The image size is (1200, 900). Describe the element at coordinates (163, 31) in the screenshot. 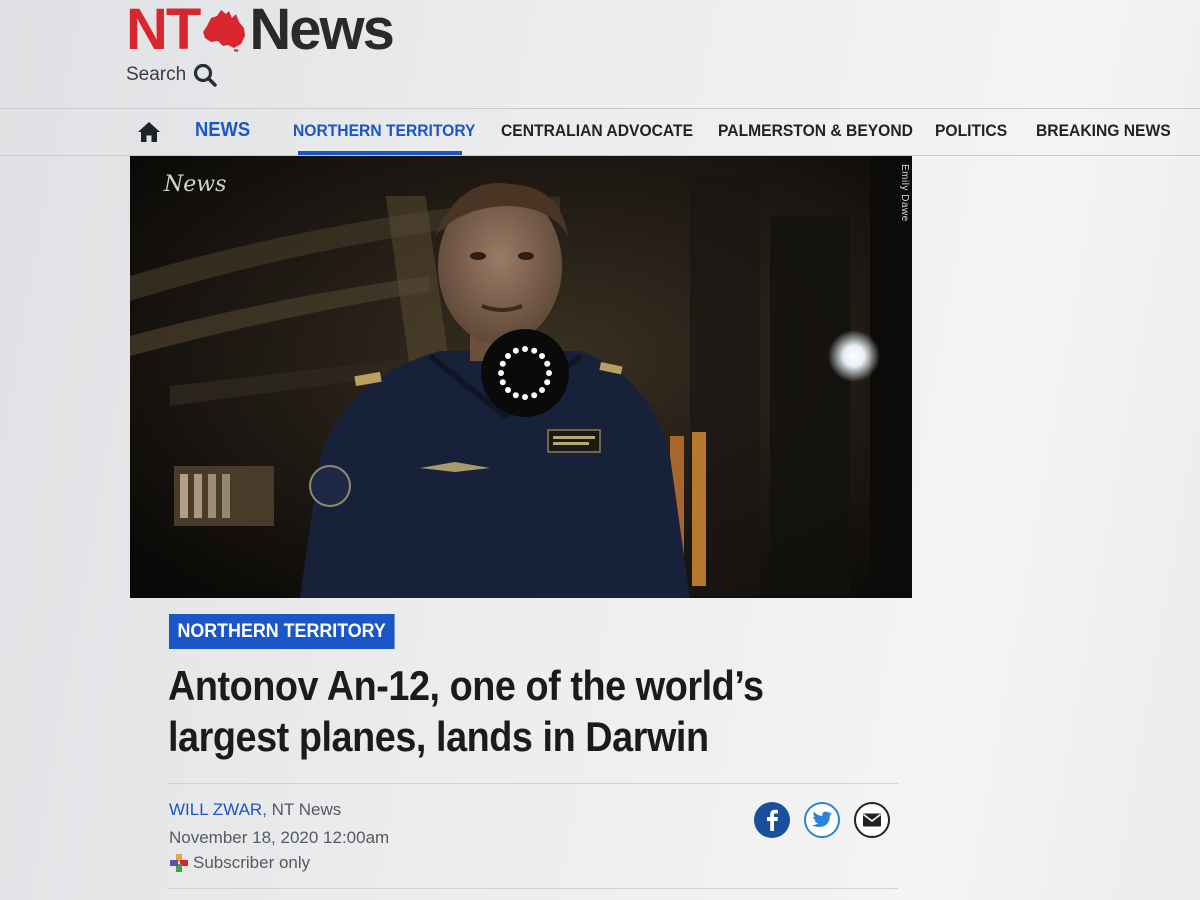

I see `logo-nt-text: NT` at that location.